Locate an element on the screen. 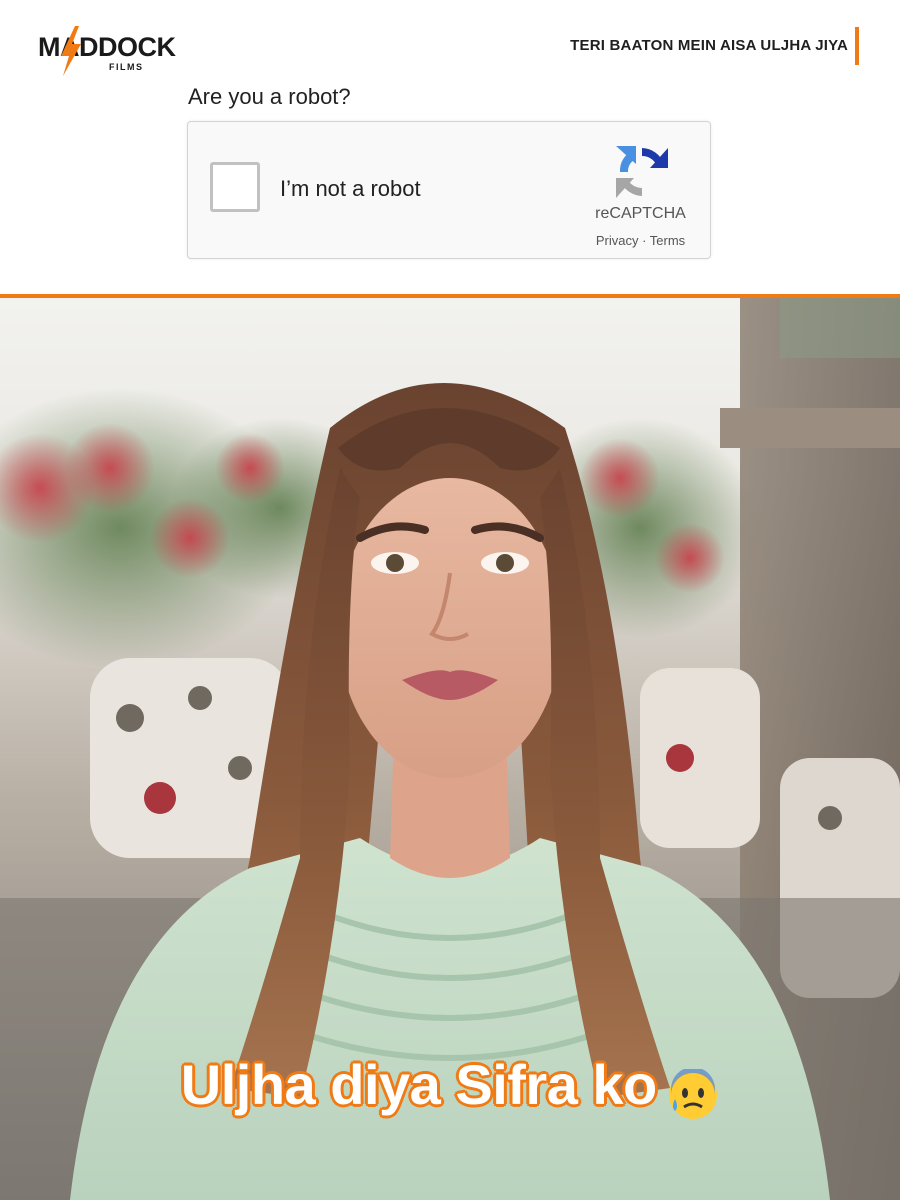 The image size is (900, 1200). recaptcha-links: Privacy · Terms is located at coordinates (640, 240).